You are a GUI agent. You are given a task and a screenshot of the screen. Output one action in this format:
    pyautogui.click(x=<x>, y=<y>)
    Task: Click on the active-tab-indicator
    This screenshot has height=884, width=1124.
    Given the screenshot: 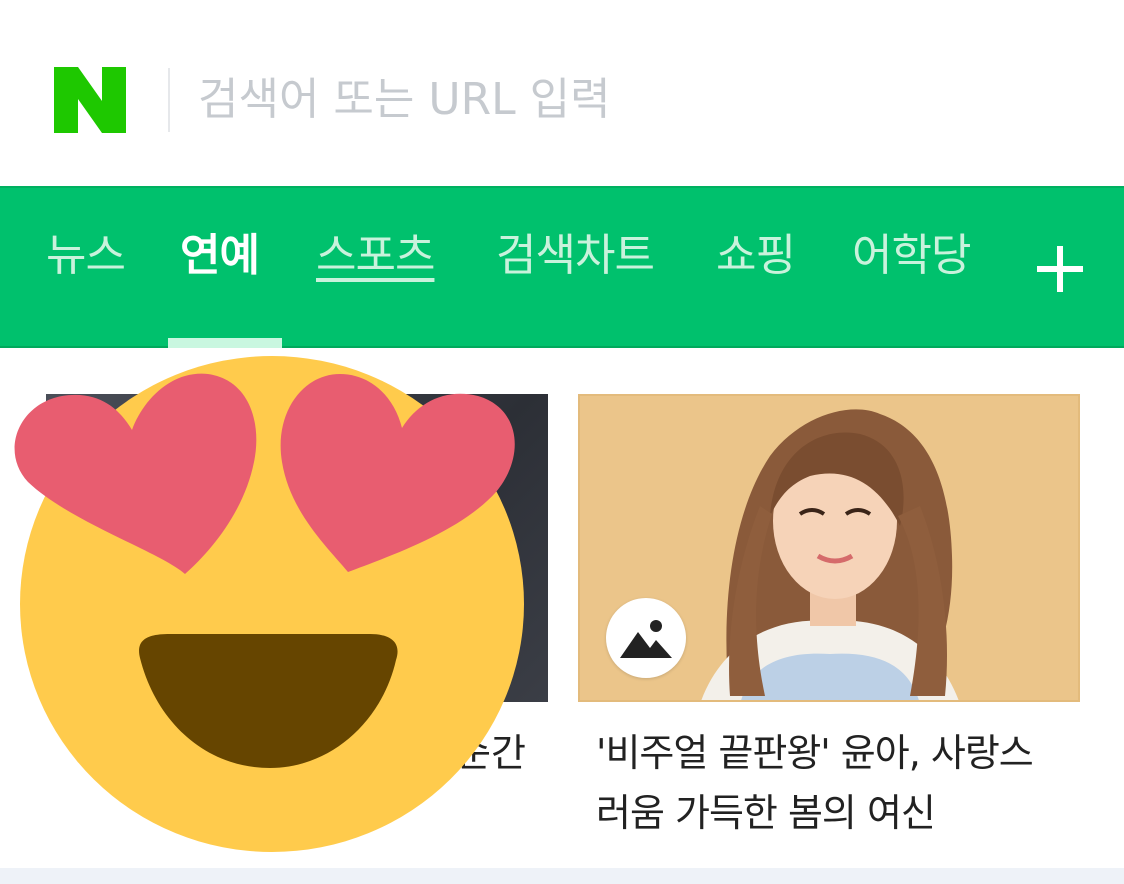 What is the action you would take?
    pyautogui.click(x=225, y=343)
    